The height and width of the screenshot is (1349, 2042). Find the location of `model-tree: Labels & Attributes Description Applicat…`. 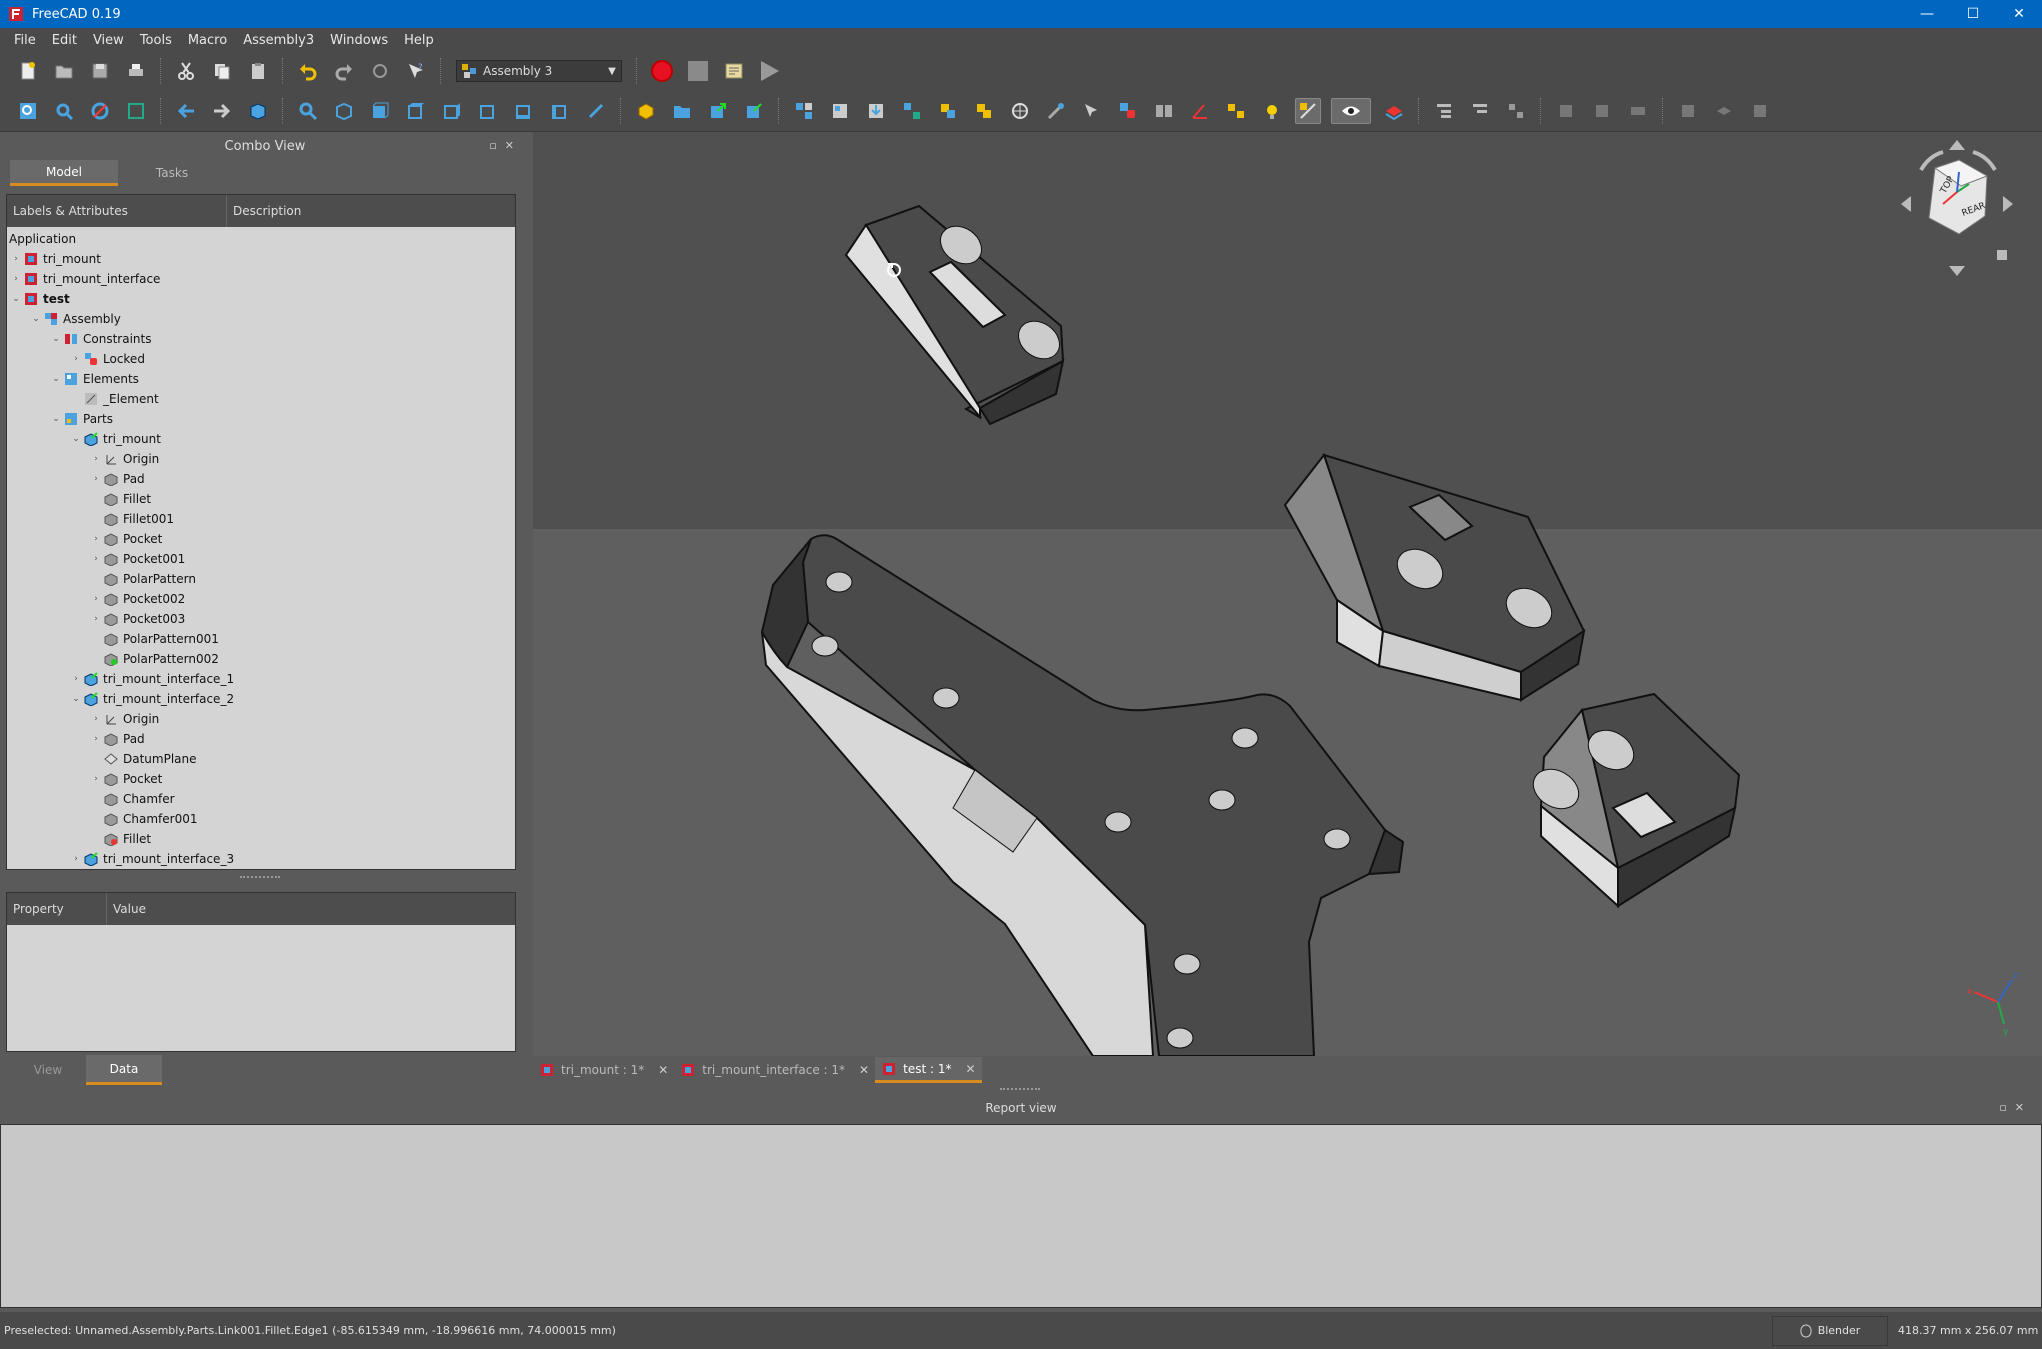

model-tree: Labels & Attributes Description Applicat… is located at coordinates (261, 532).